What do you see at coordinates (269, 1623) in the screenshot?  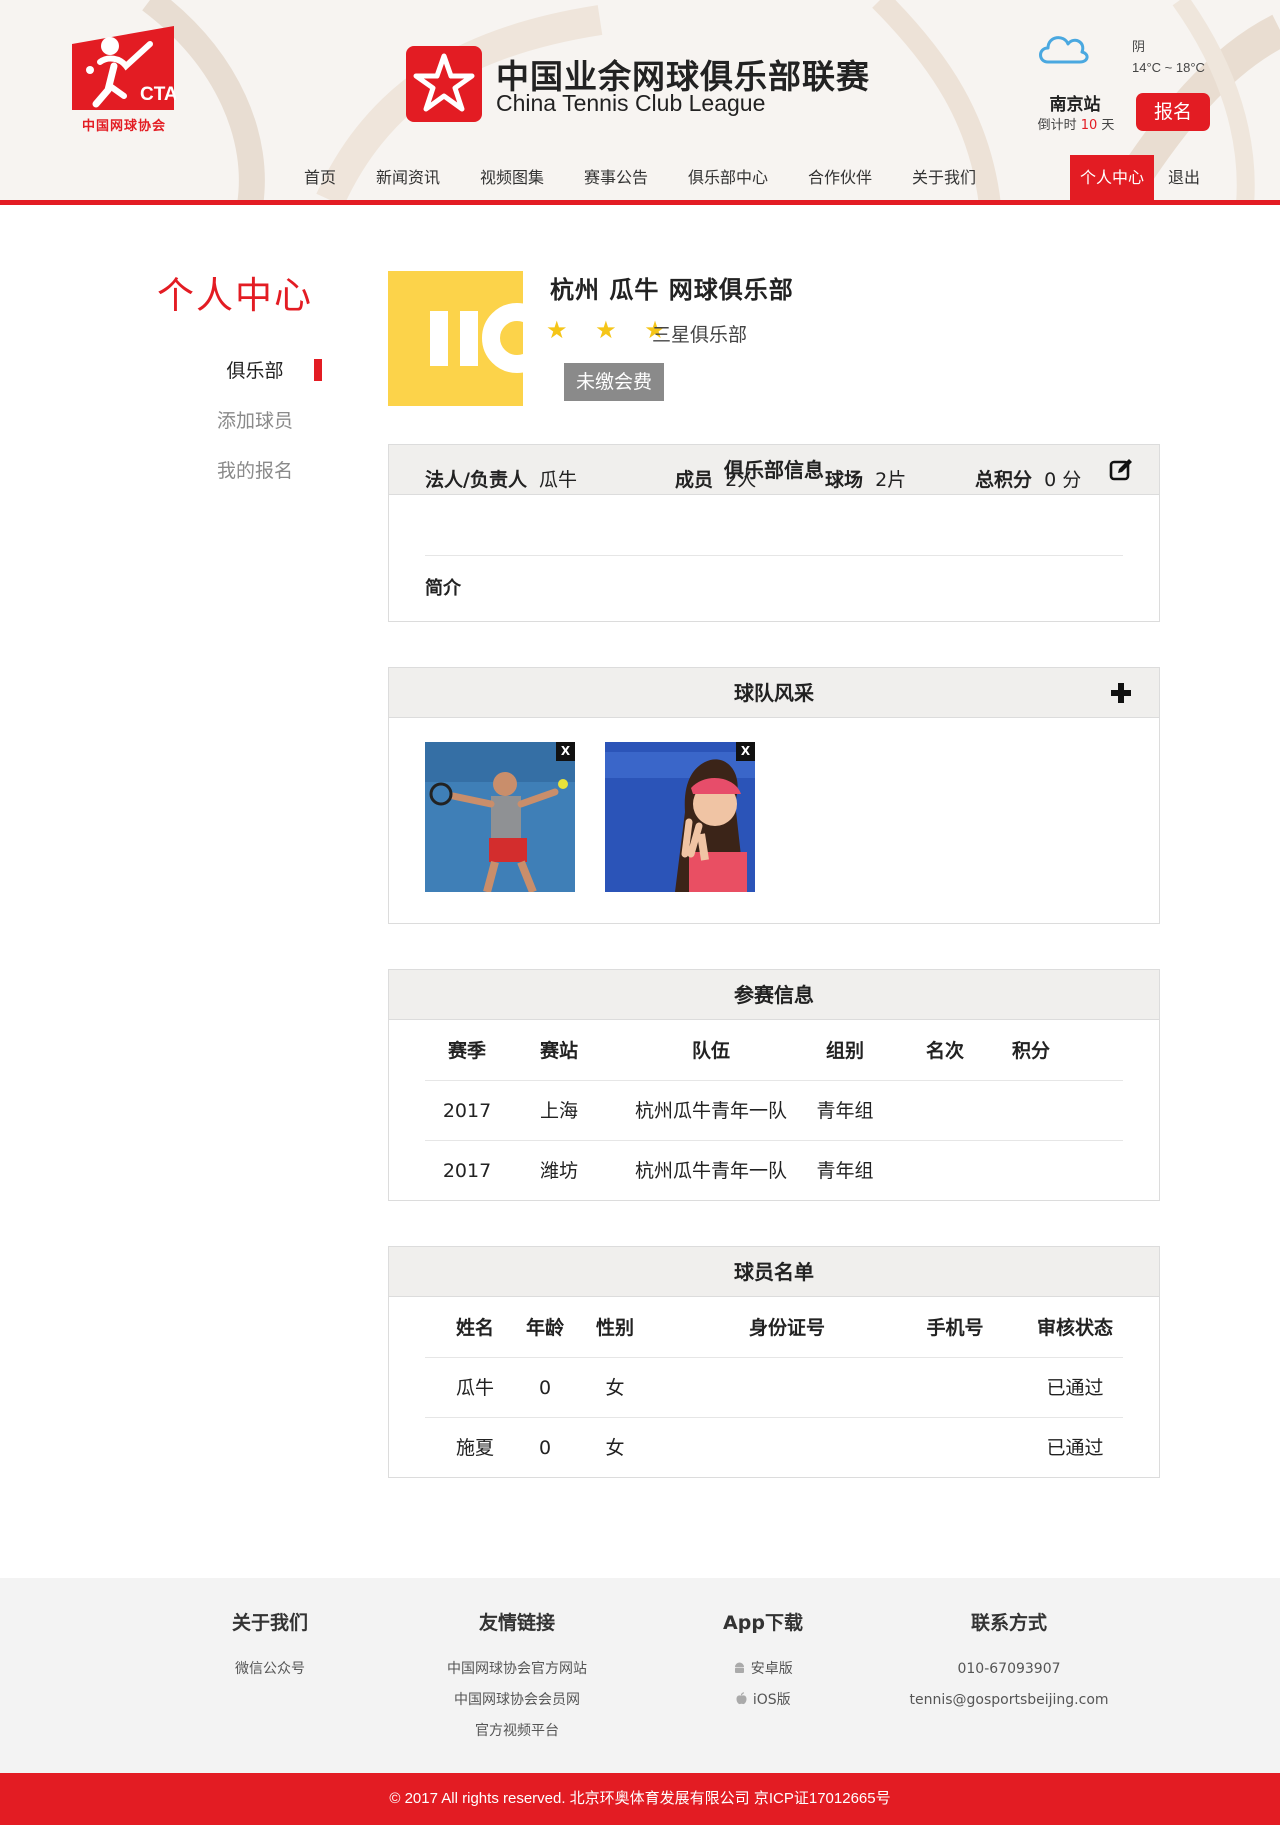 I see `footer-about-title: 关于我们` at bounding box center [269, 1623].